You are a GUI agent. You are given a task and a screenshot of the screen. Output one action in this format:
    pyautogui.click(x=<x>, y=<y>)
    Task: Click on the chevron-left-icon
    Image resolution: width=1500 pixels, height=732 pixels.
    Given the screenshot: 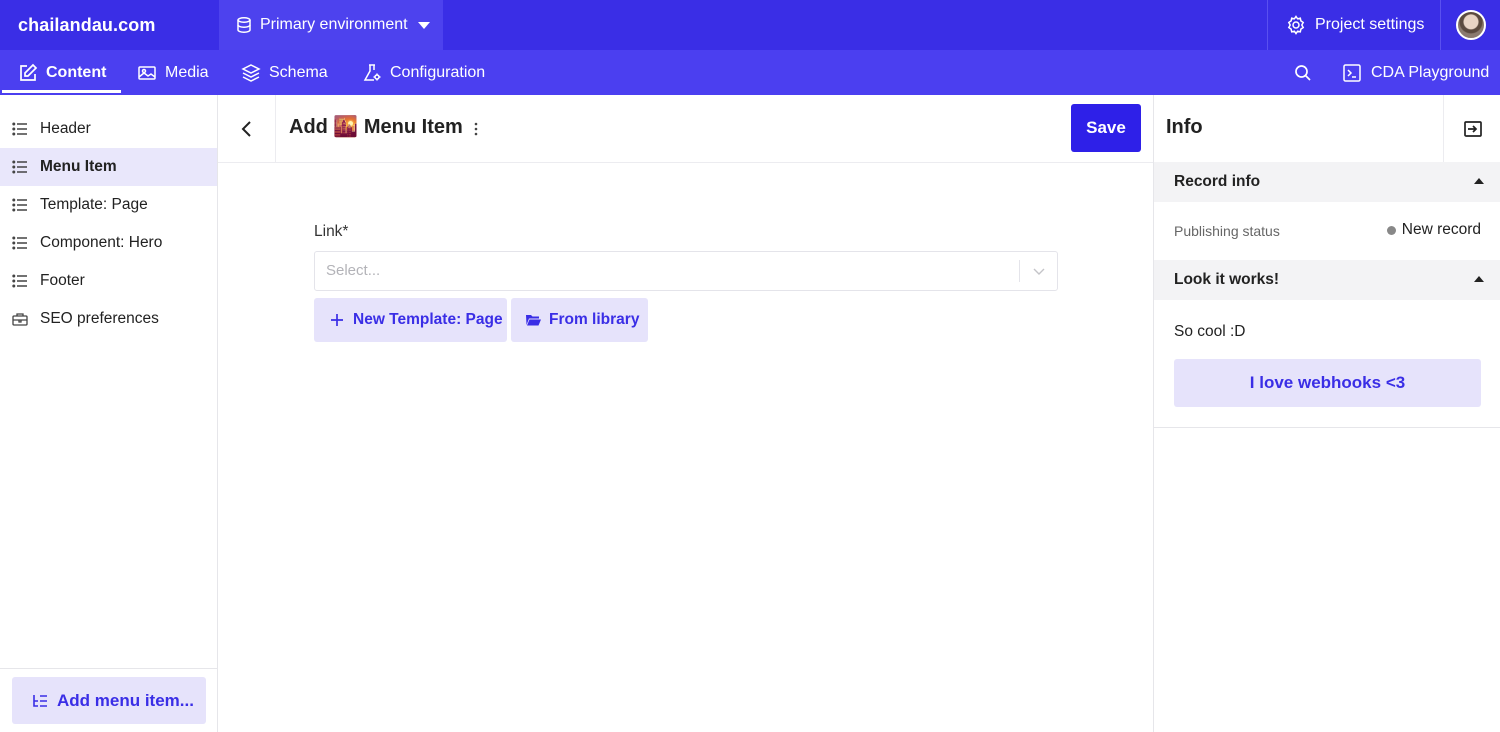 What is the action you would take?
    pyautogui.click(x=246, y=128)
    